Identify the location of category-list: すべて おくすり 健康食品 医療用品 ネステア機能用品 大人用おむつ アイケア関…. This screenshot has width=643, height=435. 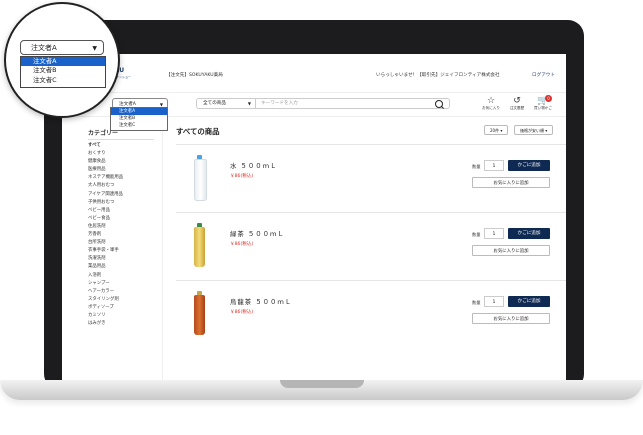
(105, 235).